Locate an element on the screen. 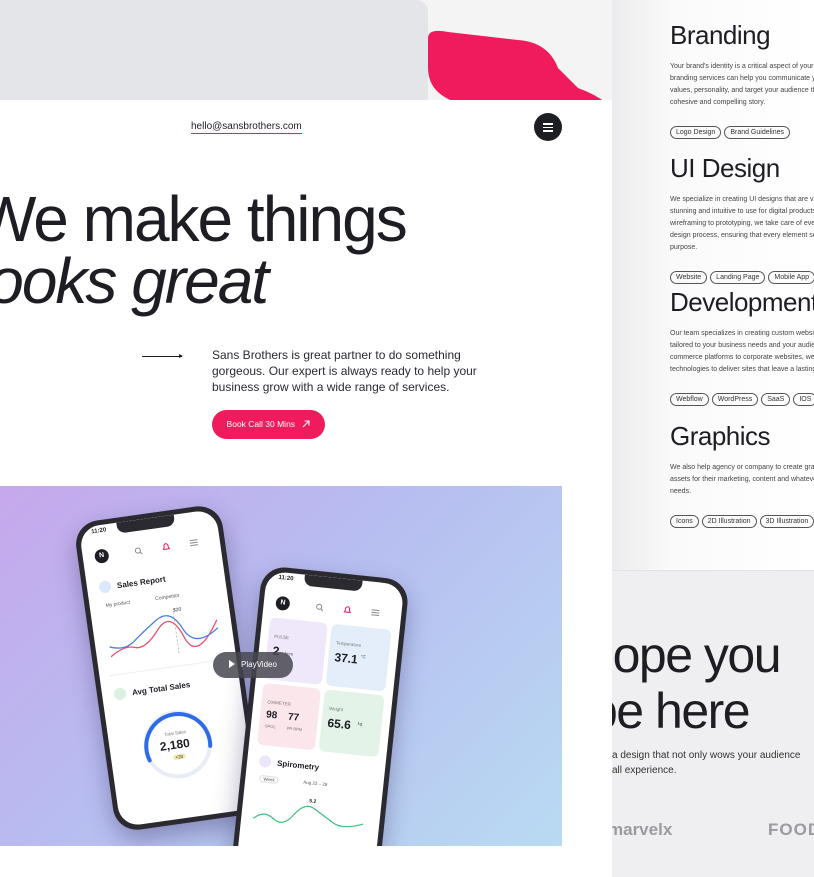  book-call-button: Book Call 30 Mins is located at coordinates (268, 424).